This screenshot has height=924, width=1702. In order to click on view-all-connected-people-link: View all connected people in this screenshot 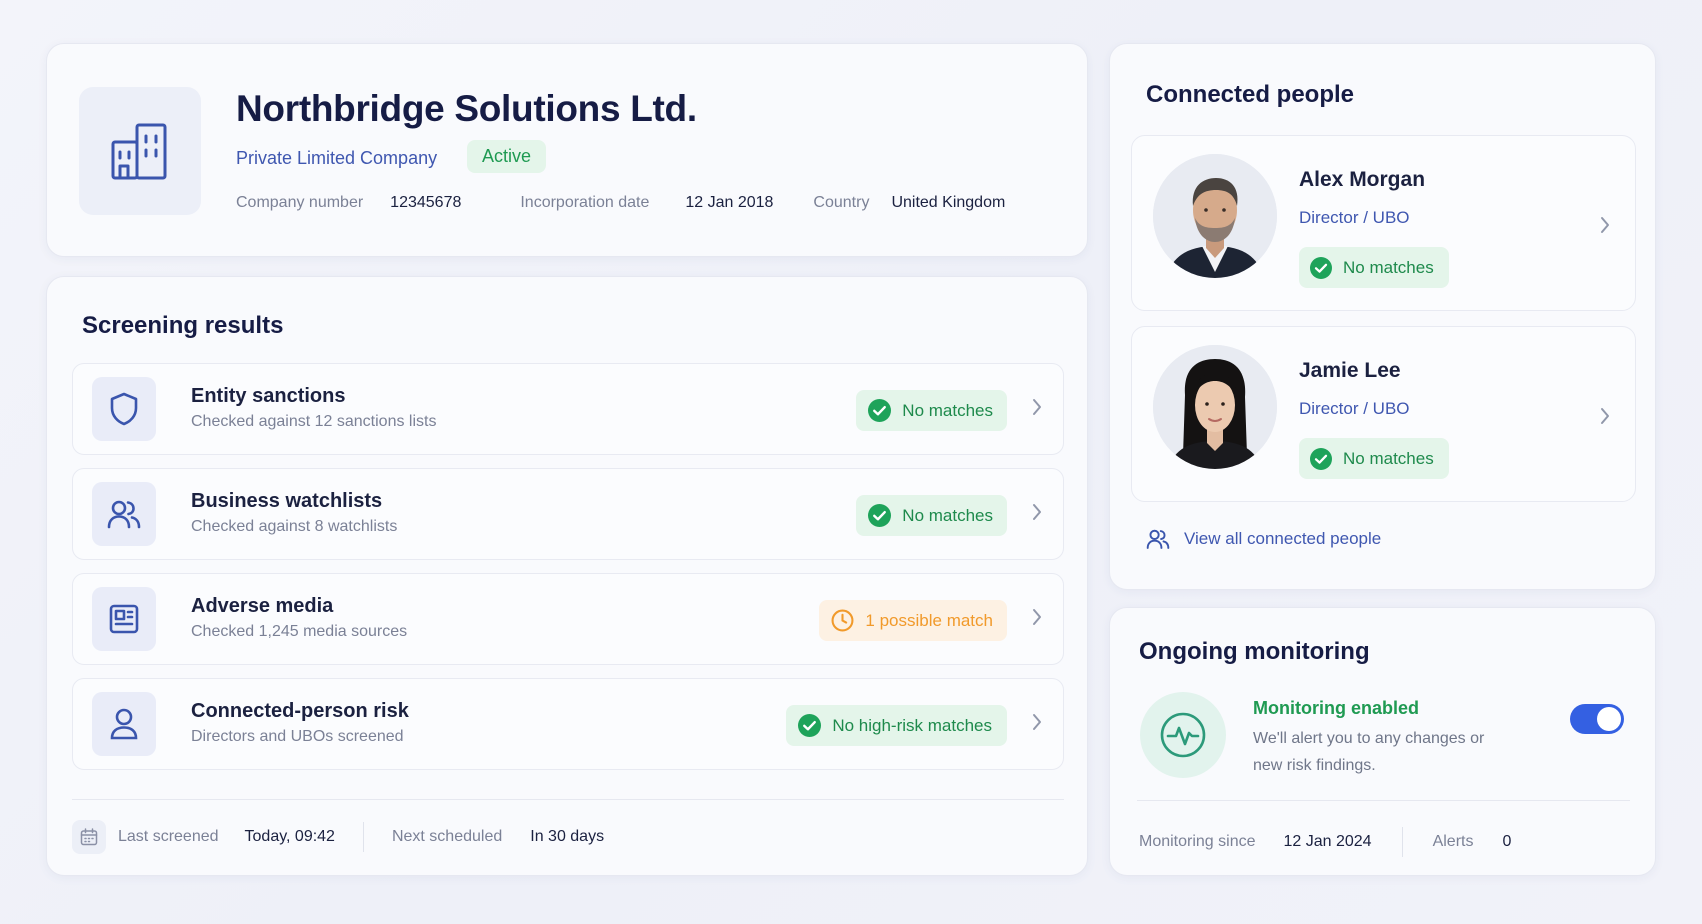, I will do `click(1263, 539)`.